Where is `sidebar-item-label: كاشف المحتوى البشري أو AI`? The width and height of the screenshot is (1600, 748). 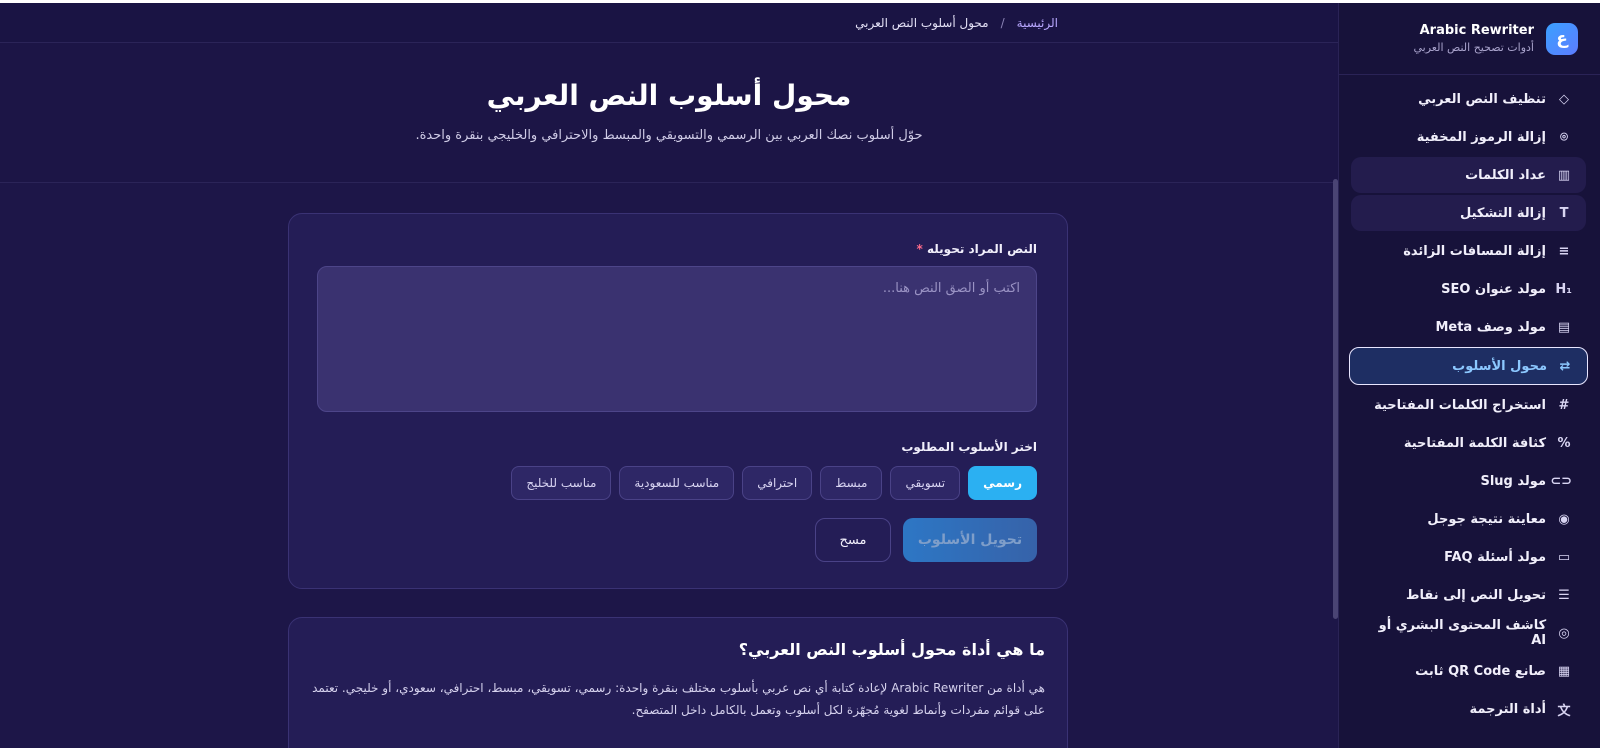 sidebar-item-label: كاشف المحتوى البشري أو AI is located at coordinates (1462, 633).